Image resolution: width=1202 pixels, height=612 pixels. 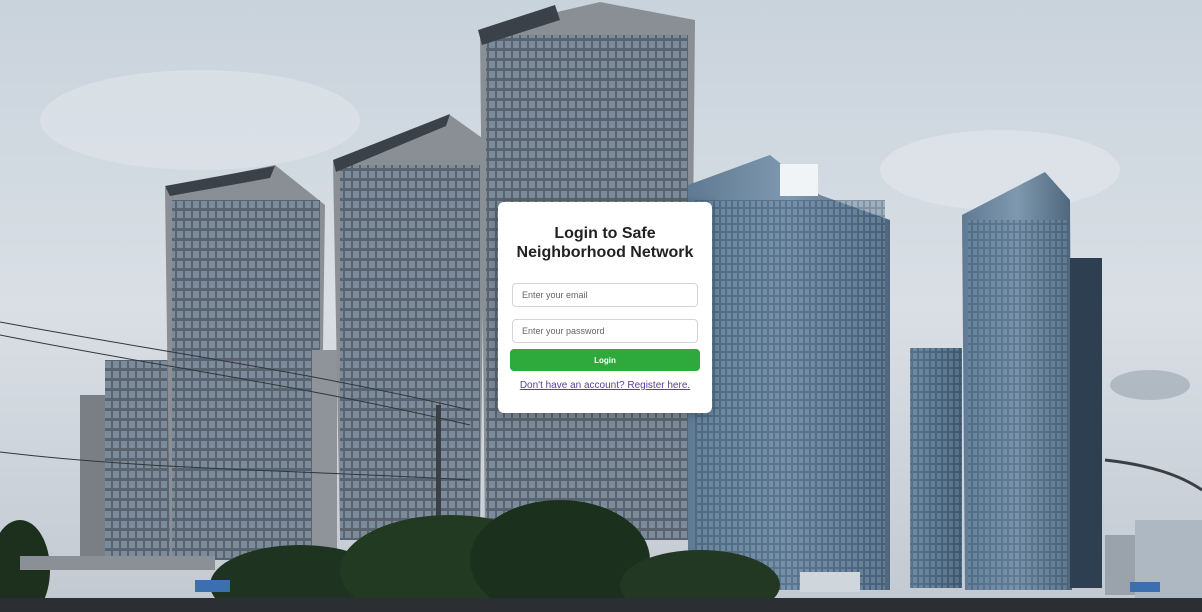 What do you see at coordinates (605, 385) in the screenshot?
I see `register-link: Don't have an account? Register here.` at bounding box center [605, 385].